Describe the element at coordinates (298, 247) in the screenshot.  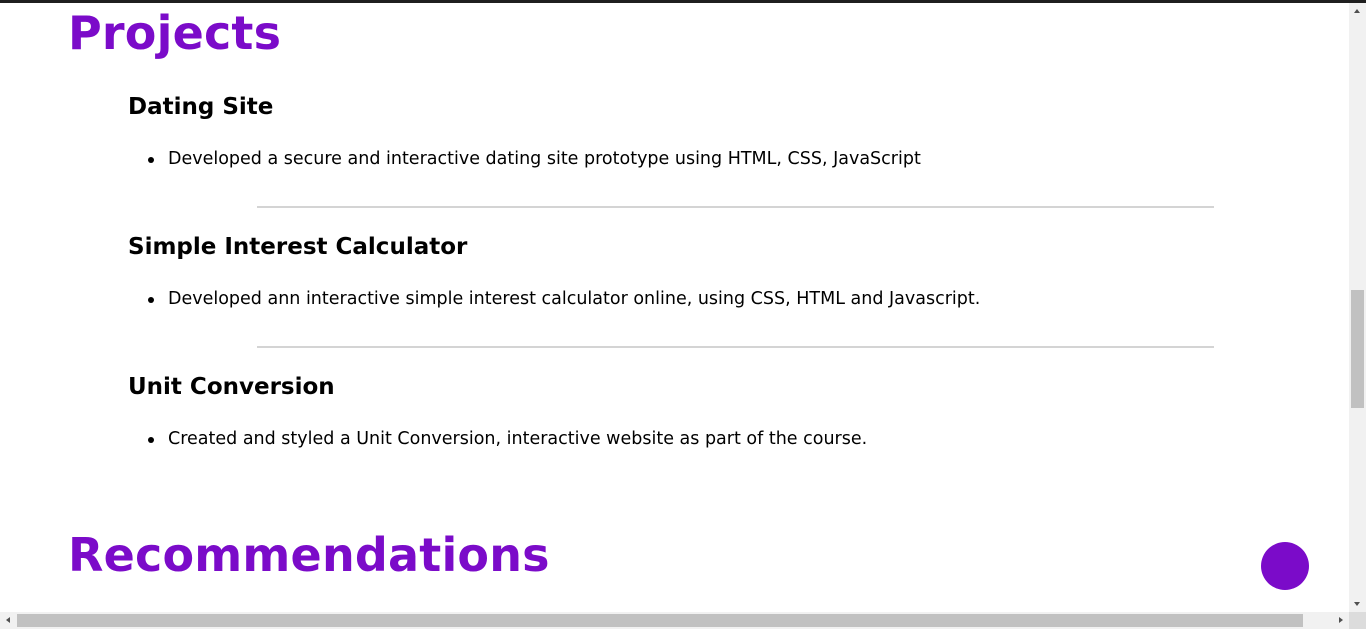
I see `project-title-simple-interest-calculator: Simple Interest Calculator` at that location.